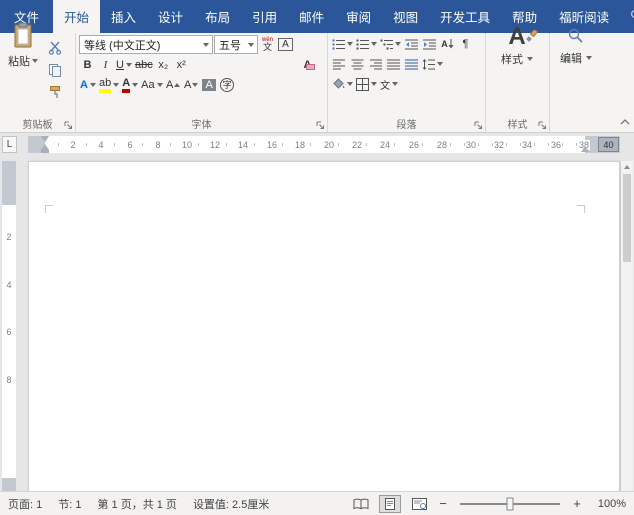  What do you see at coordinates (576, 46) in the screenshot?
I see `editing-button: 编辑` at bounding box center [576, 46].